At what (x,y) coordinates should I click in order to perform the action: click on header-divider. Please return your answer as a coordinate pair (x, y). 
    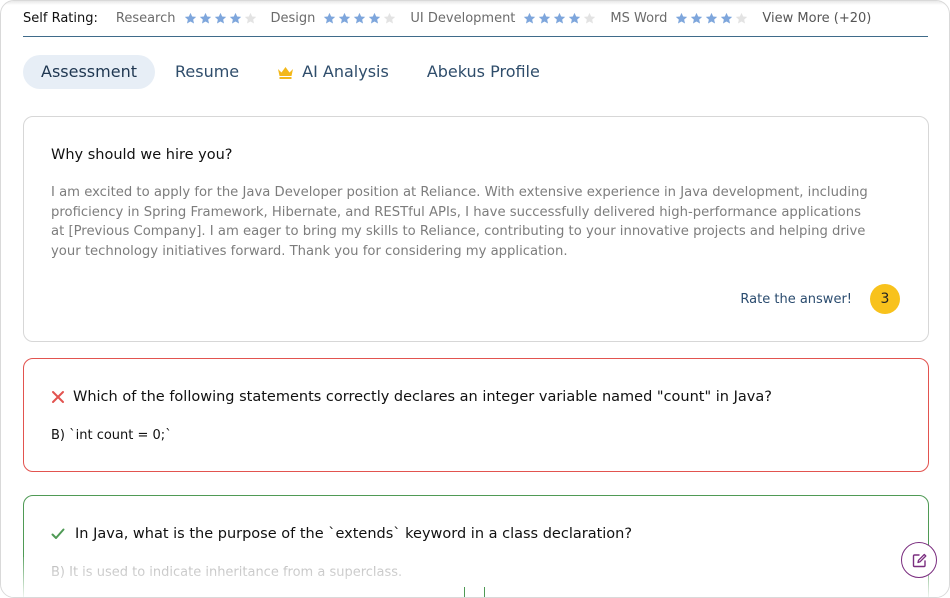
    Looking at the image, I should click on (475, 36).